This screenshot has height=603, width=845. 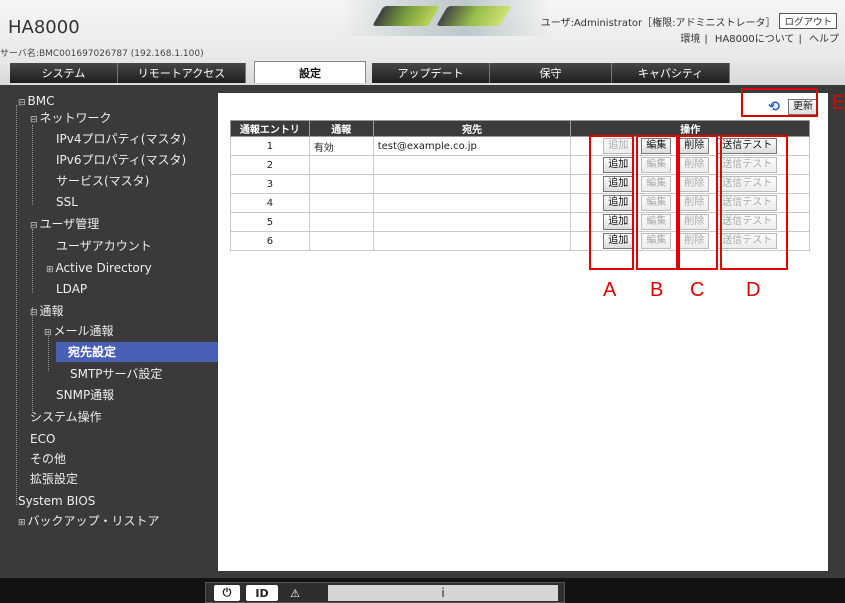 I want to click on sidebar-item-ssl: SSL, so click(x=67, y=202).